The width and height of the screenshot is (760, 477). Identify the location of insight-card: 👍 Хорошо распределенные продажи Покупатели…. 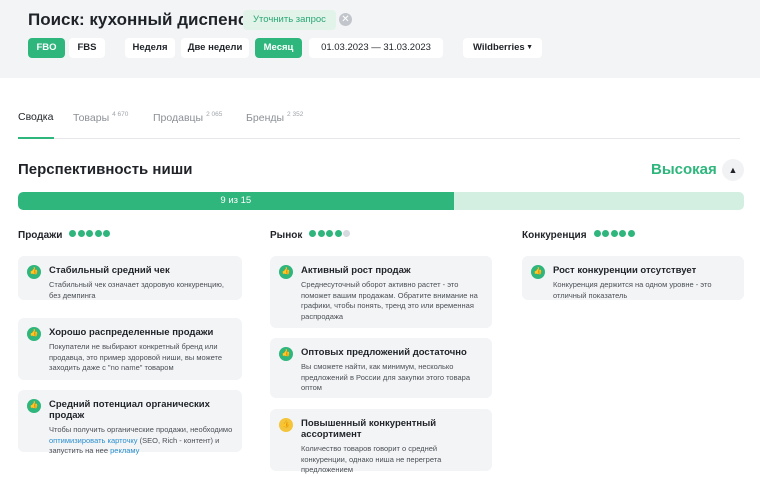
(130, 349).